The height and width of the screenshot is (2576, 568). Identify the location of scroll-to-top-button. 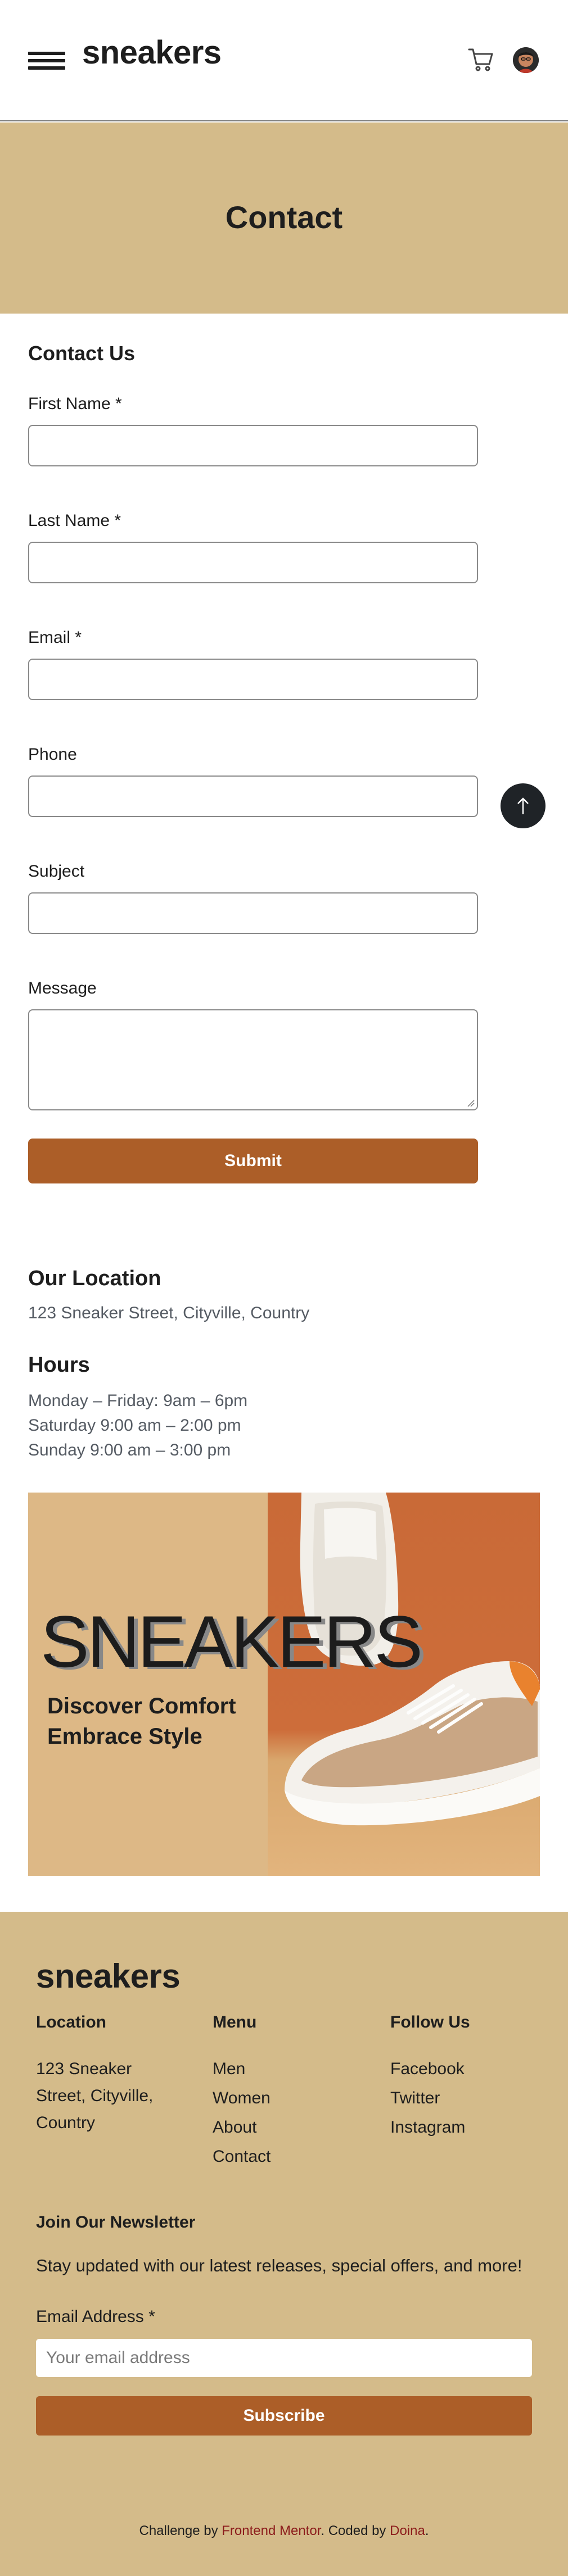
(523, 805).